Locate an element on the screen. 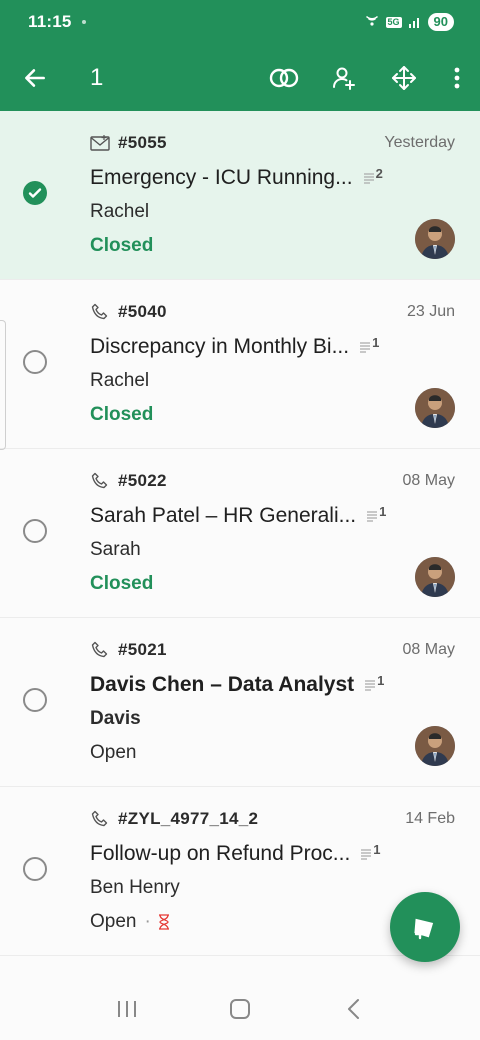 This screenshot has width=480, height=1040. recents-icon is located at coordinates (126, 1009).